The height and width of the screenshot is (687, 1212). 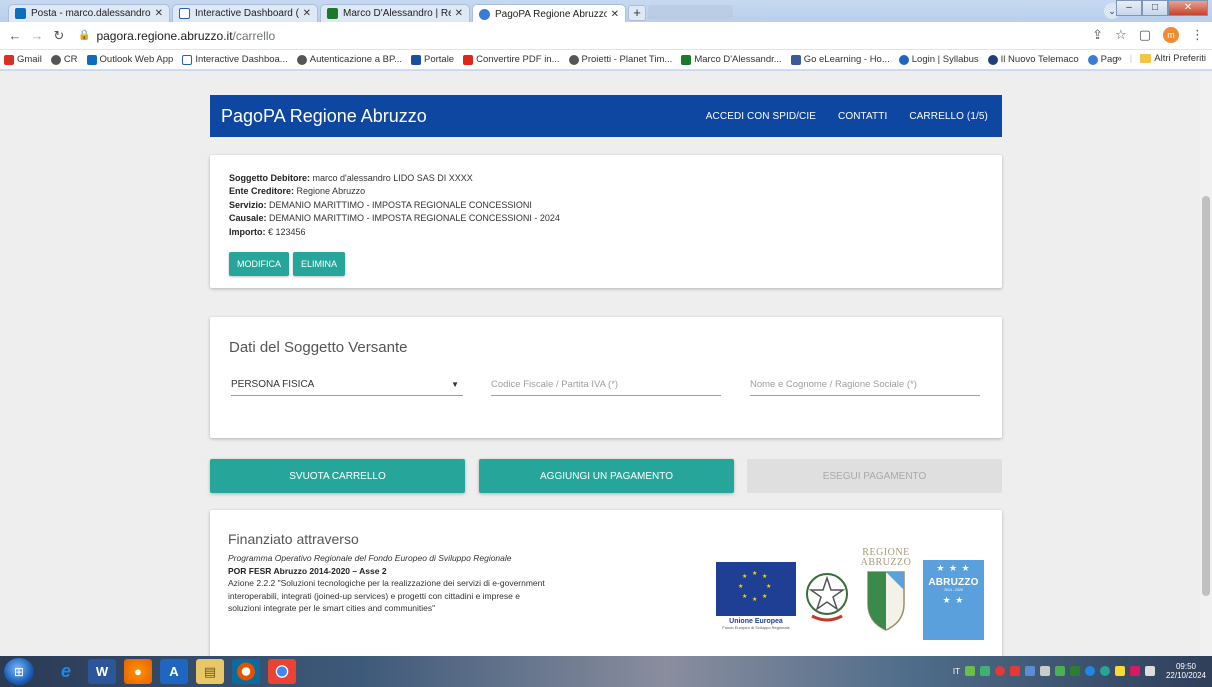 What do you see at coordinates (259, 264) in the screenshot?
I see `modifica-button: MODIFICA` at bounding box center [259, 264].